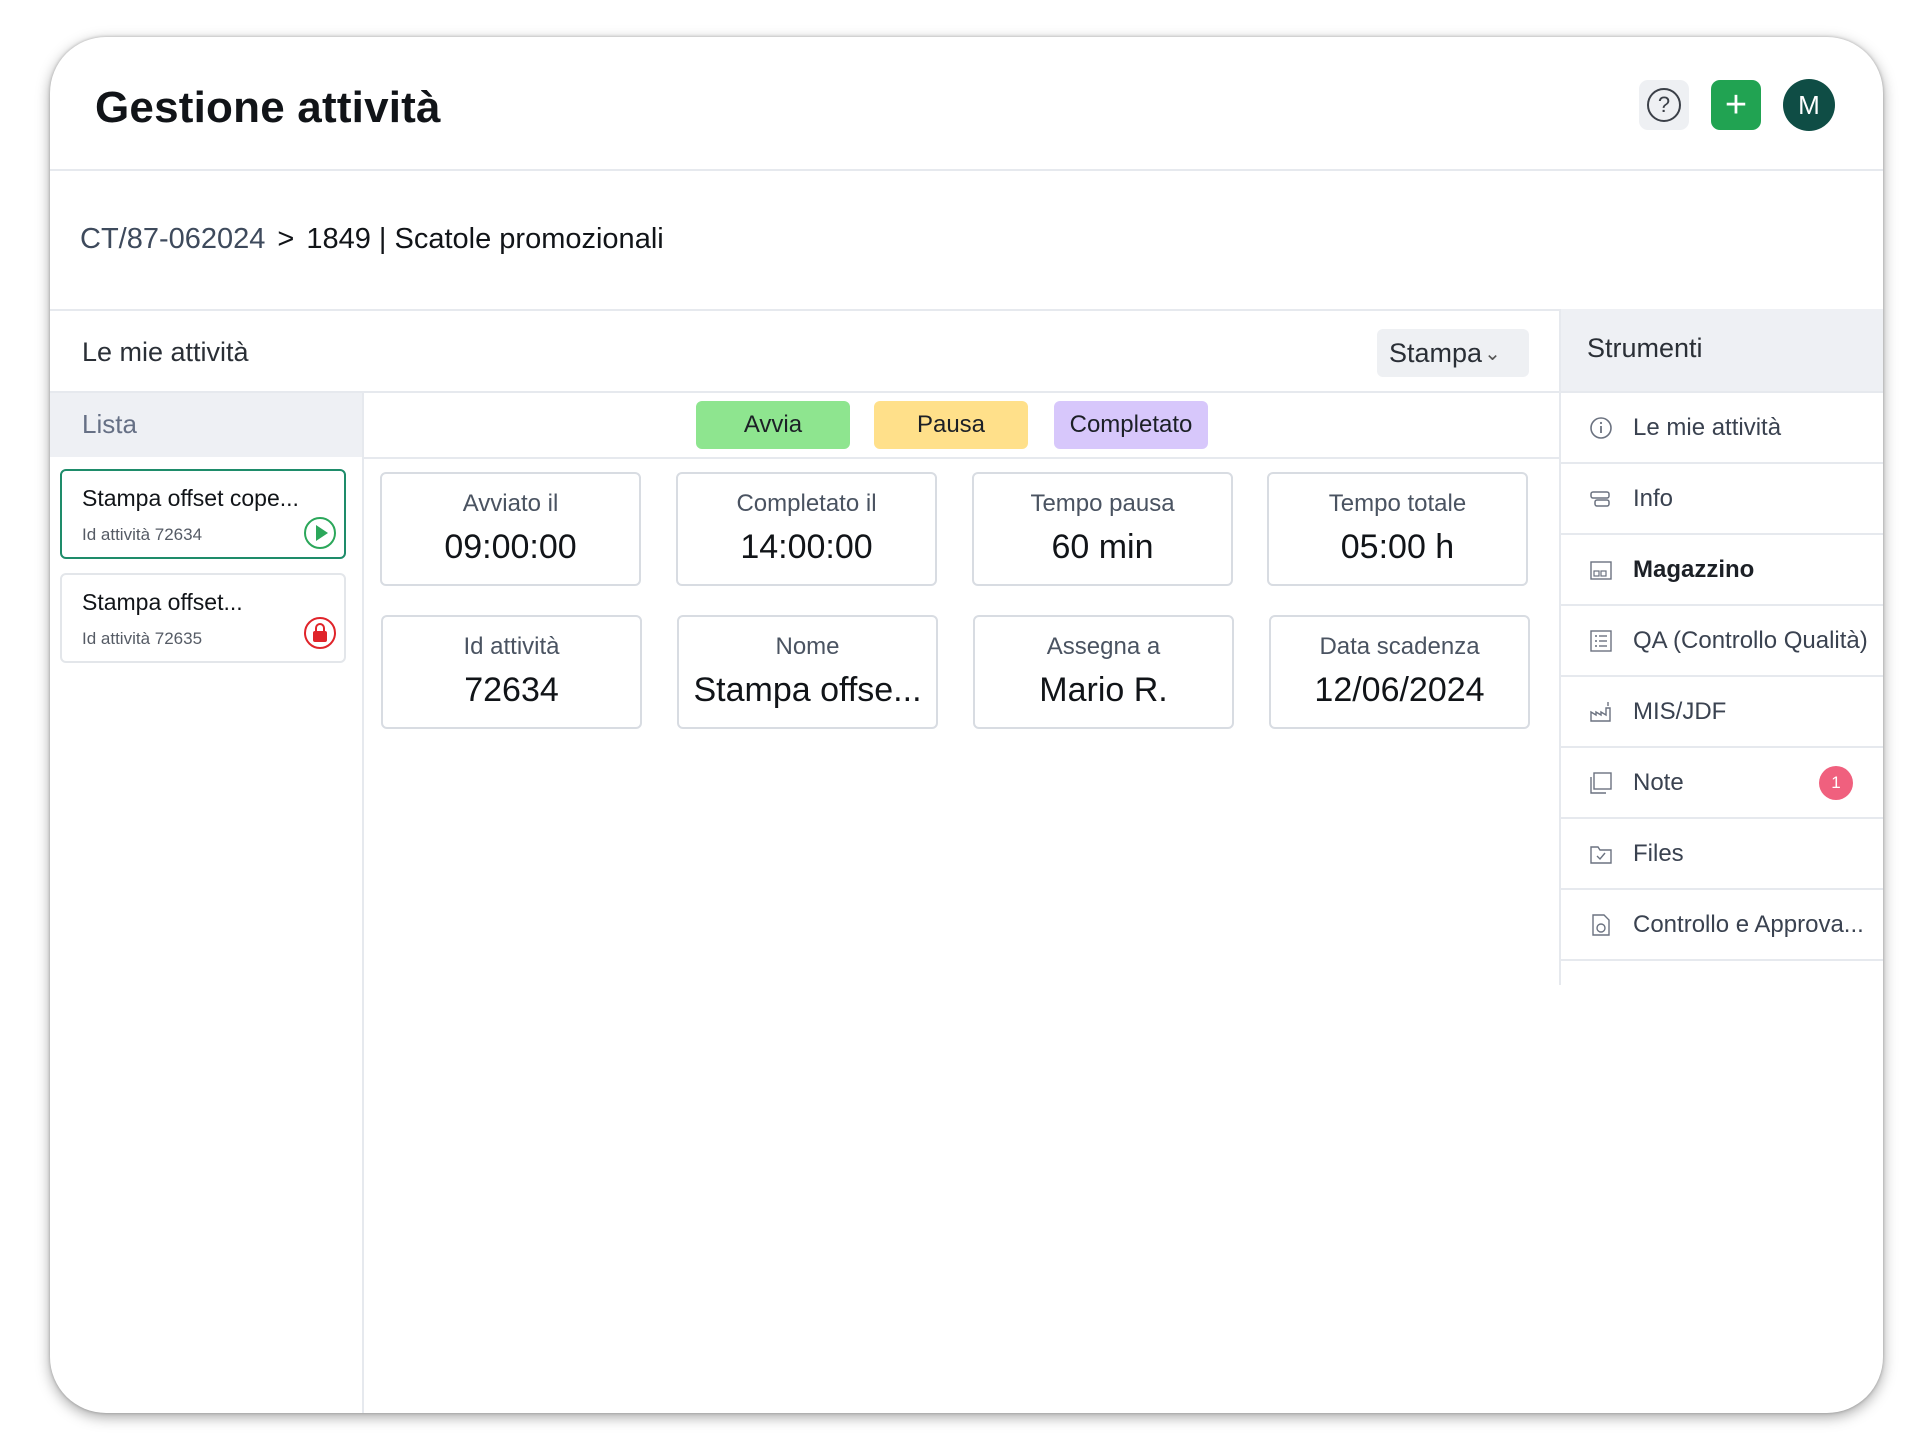 The image size is (1920, 1440). Describe the element at coordinates (1601, 854) in the screenshot. I see `folder-check-icon` at that location.